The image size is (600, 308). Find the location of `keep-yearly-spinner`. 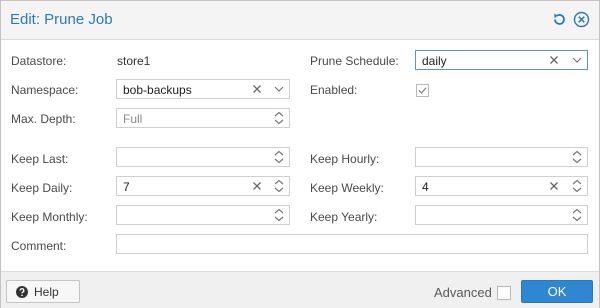

keep-yearly-spinner is located at coordinates (501, 215).